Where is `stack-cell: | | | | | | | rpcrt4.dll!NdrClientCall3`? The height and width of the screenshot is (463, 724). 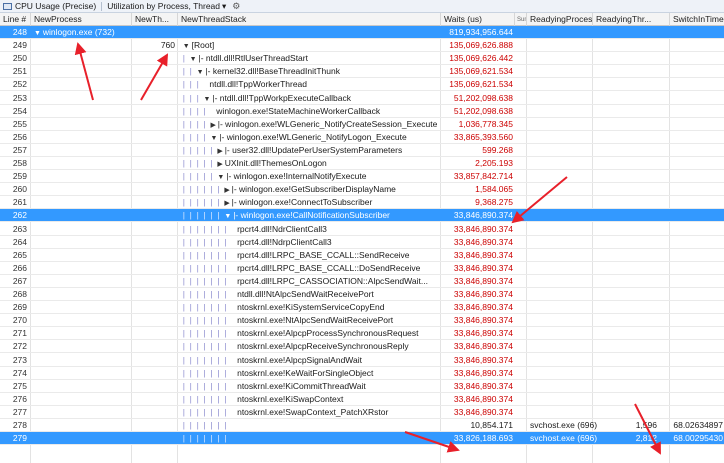 stack-cell: | | | | | | | rpcrt4.dll!NdrClientCall3 is located at coordinates (309, 229).